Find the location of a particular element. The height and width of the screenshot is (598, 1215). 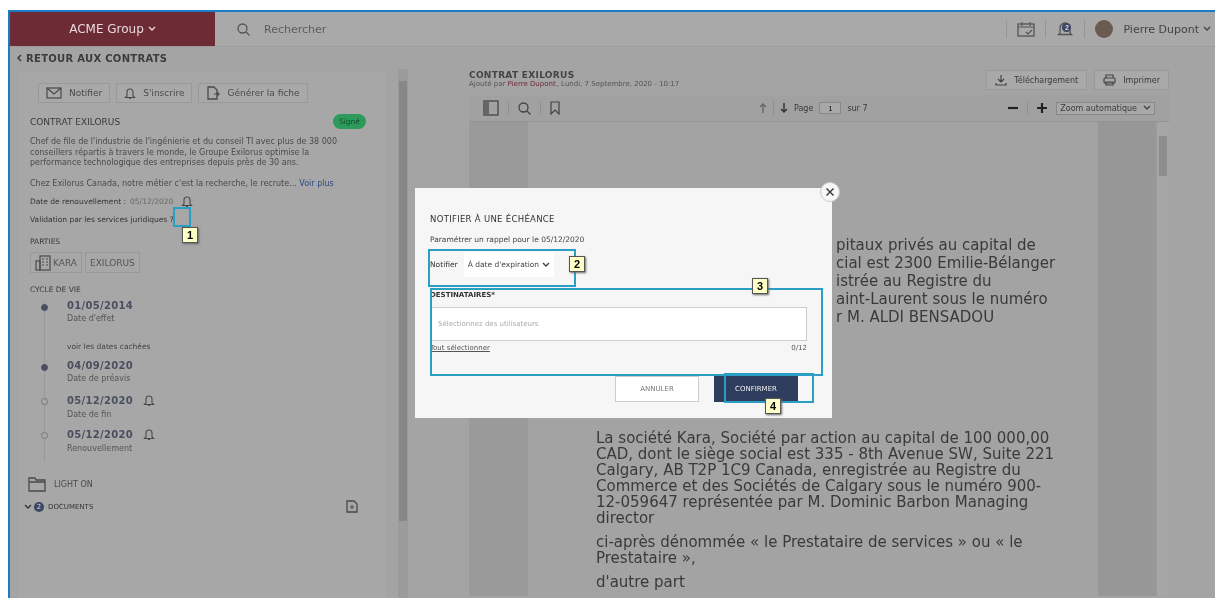

party-tag: EXILORUS is located at coordinates (112, 262).